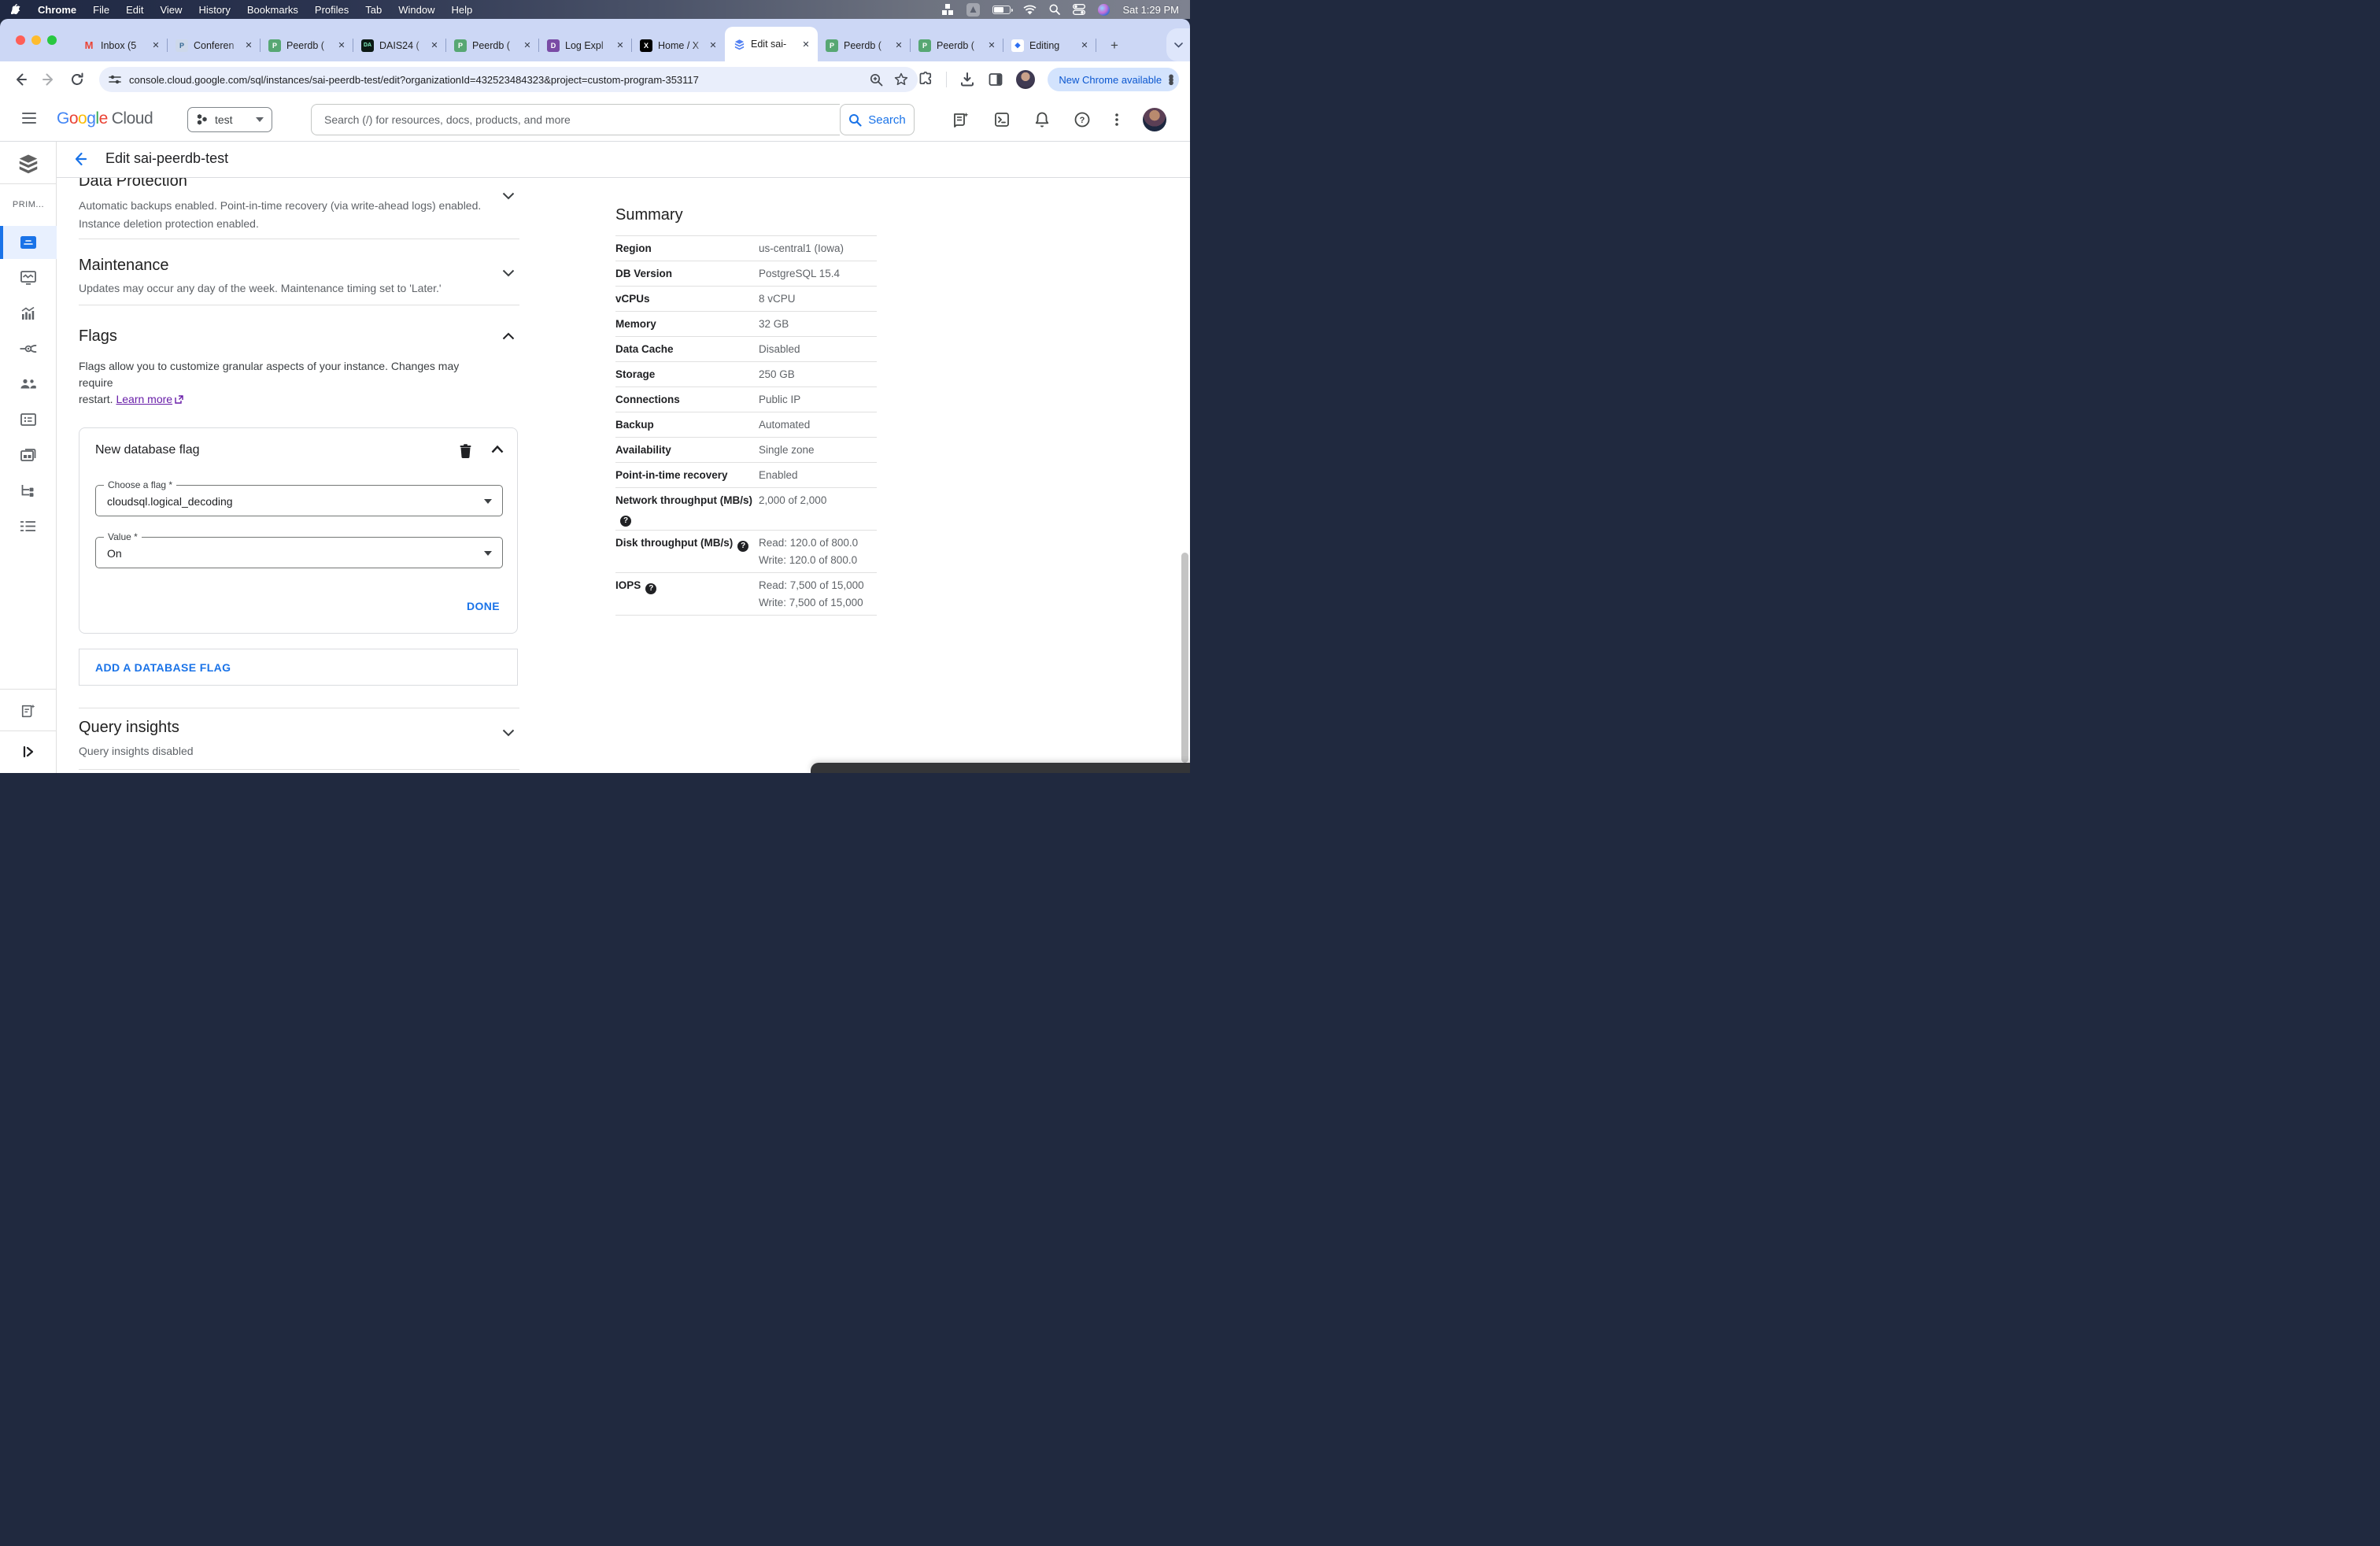 This screenshot has width=2380, height=1546. I want to click on sidebar-item-observability, so click(28, 313).